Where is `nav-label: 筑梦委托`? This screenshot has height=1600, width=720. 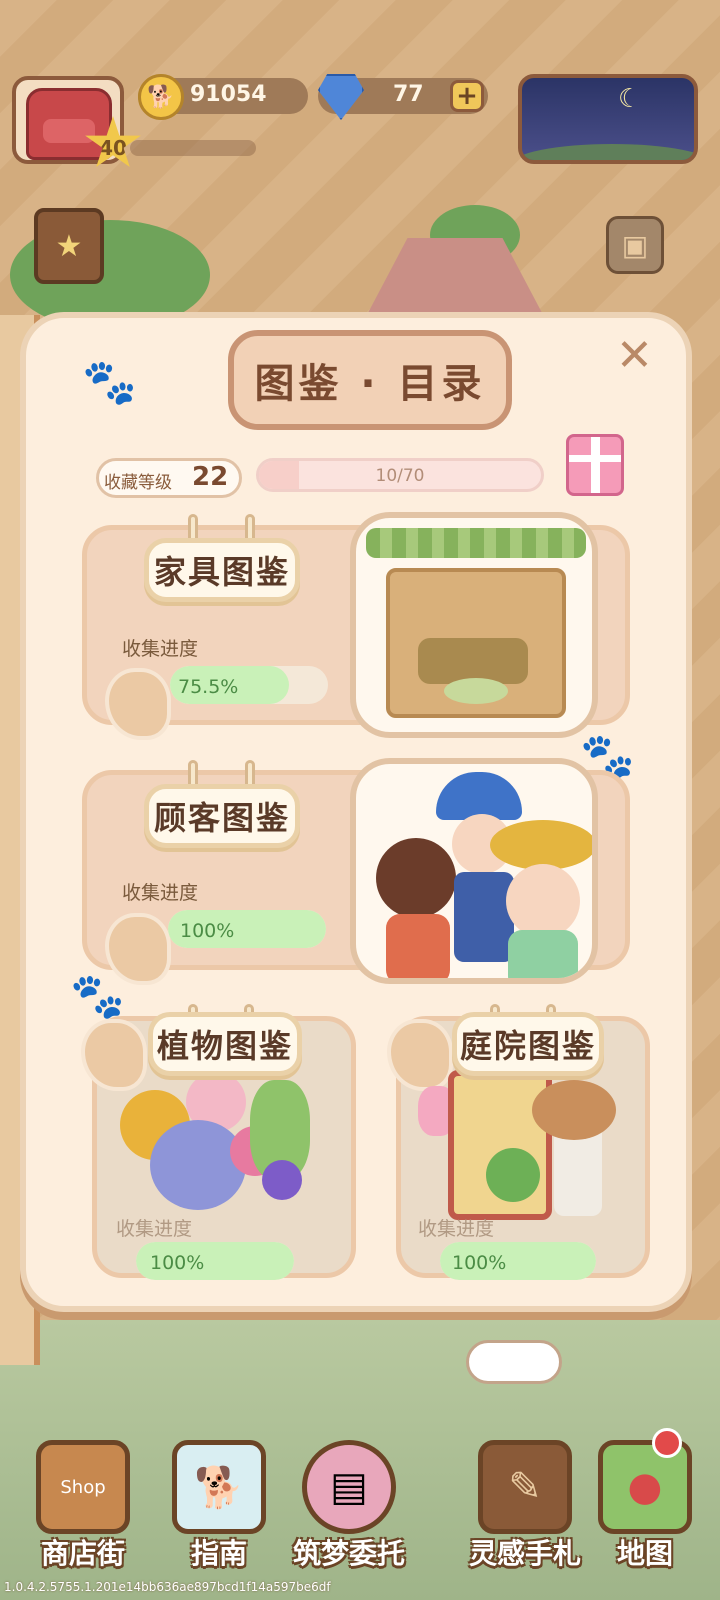
nav-label: 筑梦委托 is located at coordinates (348, 1553).